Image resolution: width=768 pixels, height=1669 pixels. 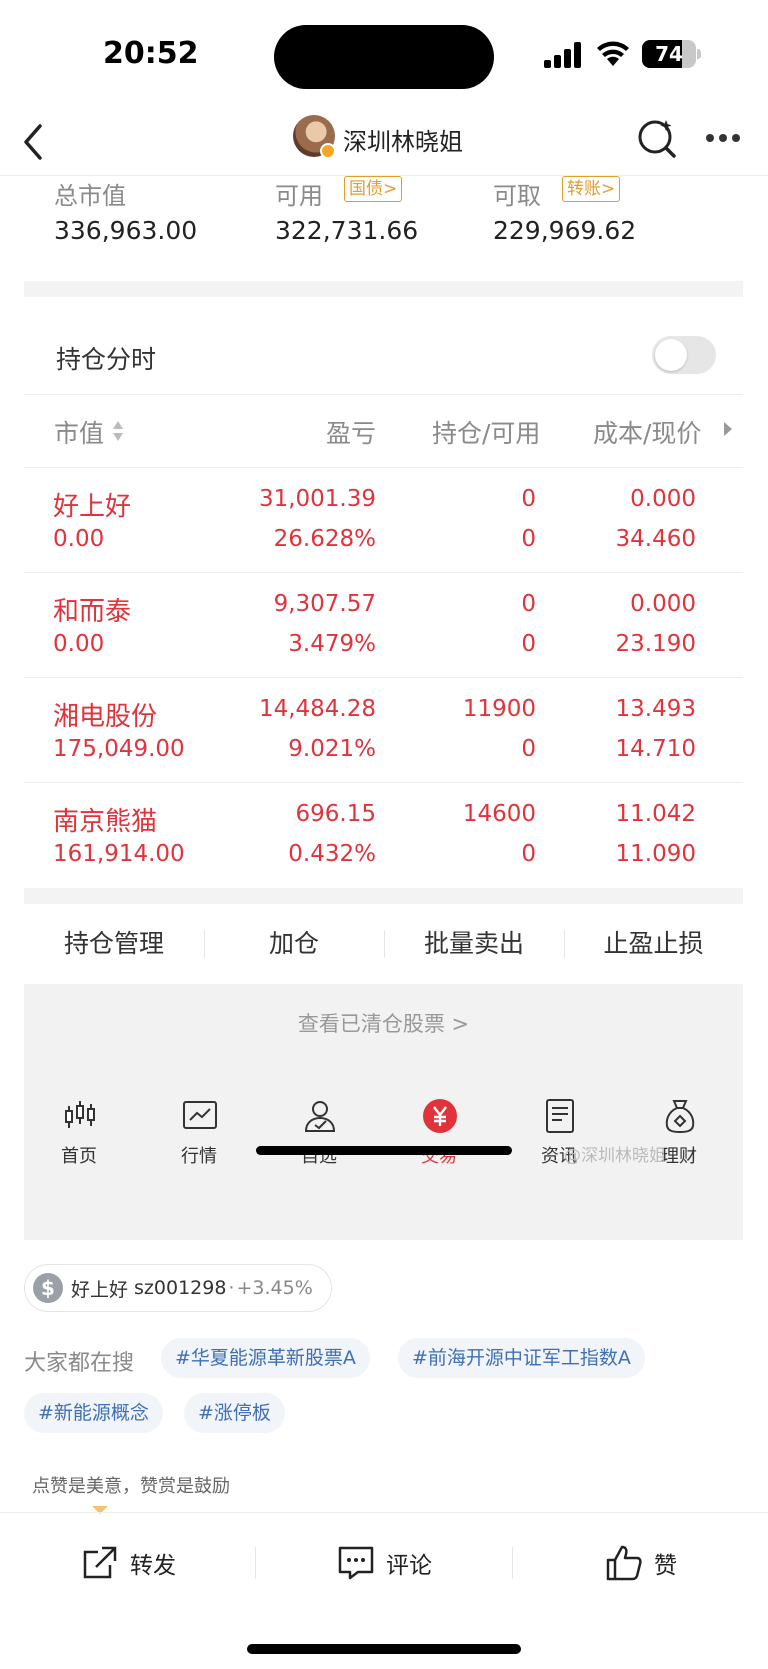 What do you see at coordinates (317, 709) in the screenshot?
I see `pnl-amount: 14,484.28` at bounding box center [317, 709].